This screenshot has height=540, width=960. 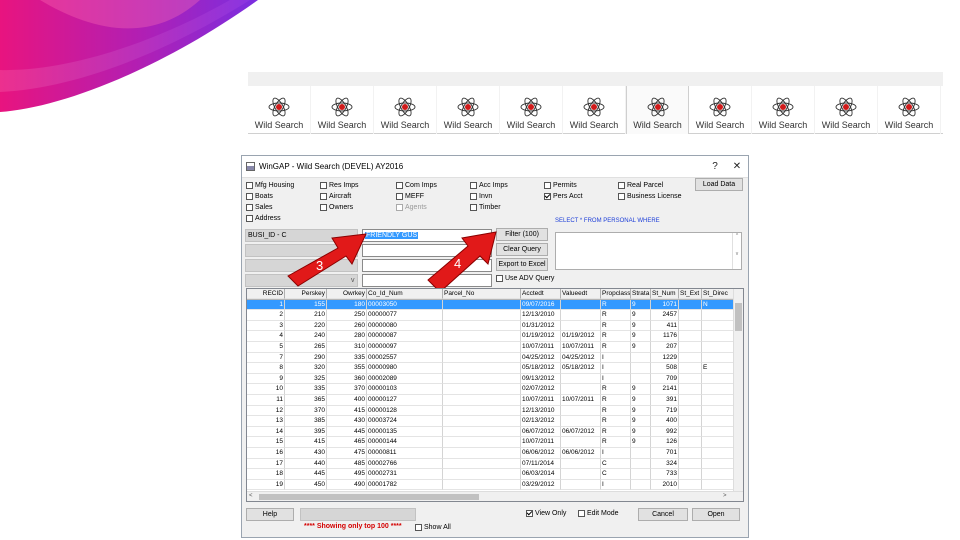 What do you see at coordinates (641, 421) in the screenshot?
I see `table-cell: 9` at bounding box center [641, 421].